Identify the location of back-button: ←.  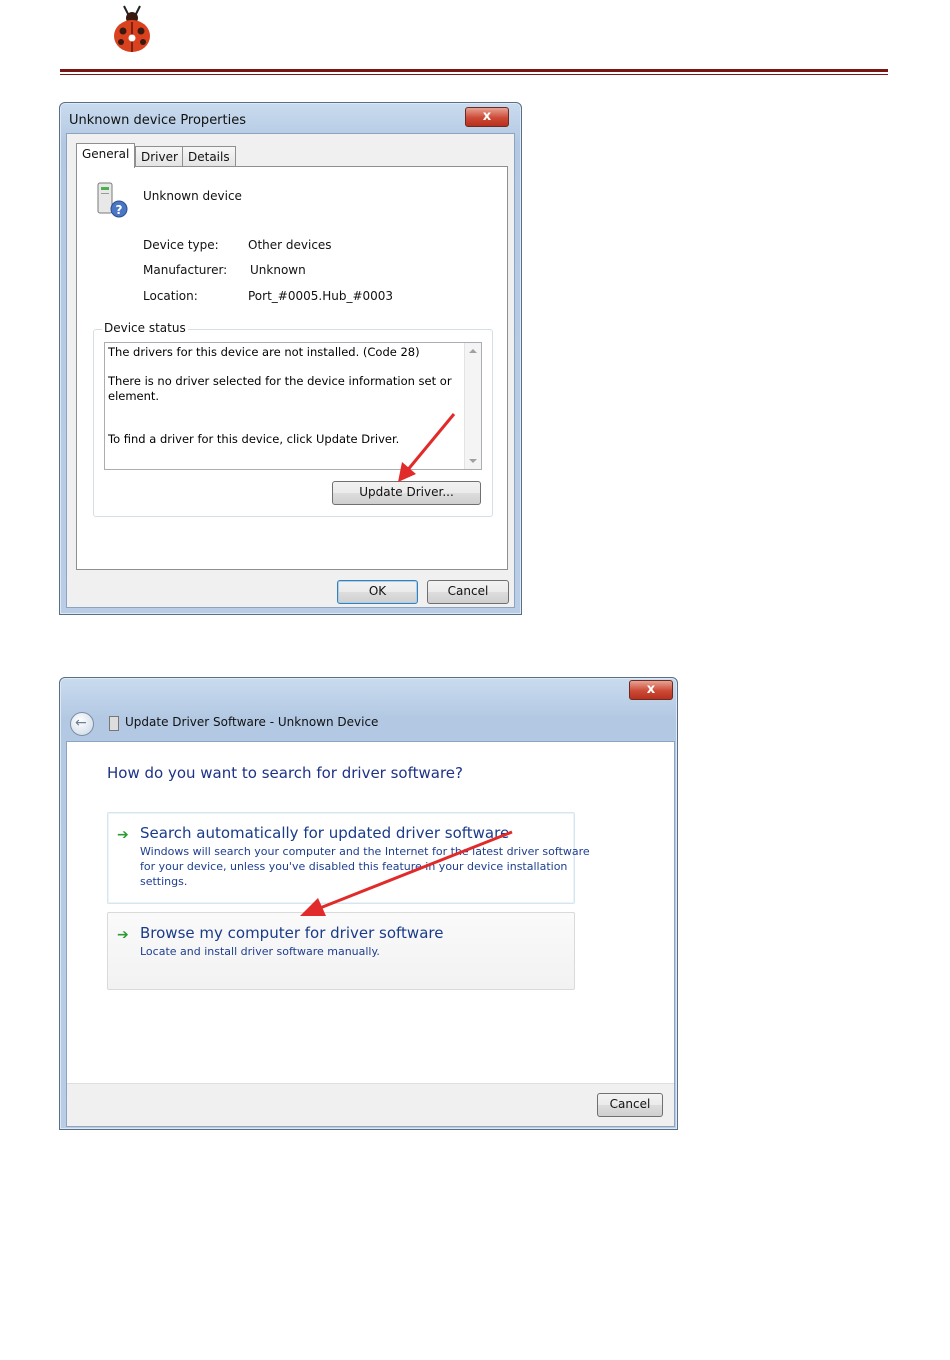
(82, 724).